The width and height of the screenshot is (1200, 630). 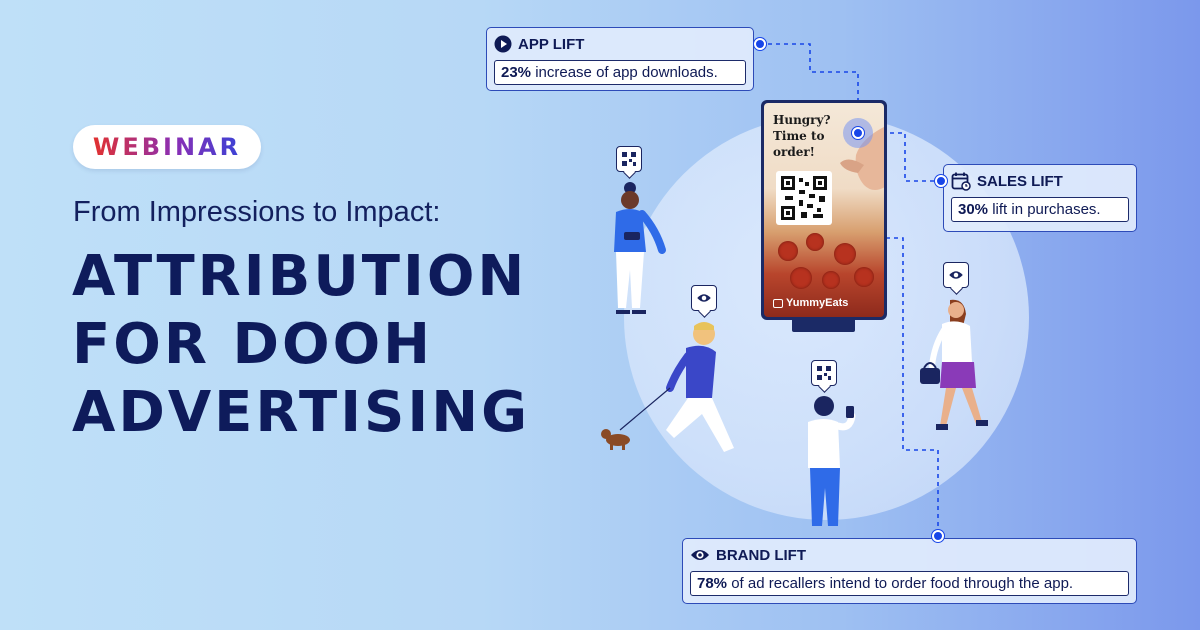 What do you see at coordinates (620, 59) in the screenshot?
I see `app-lift-card: APP LIFT 23% increase of app downloads.` at bounding box center [620, 59].